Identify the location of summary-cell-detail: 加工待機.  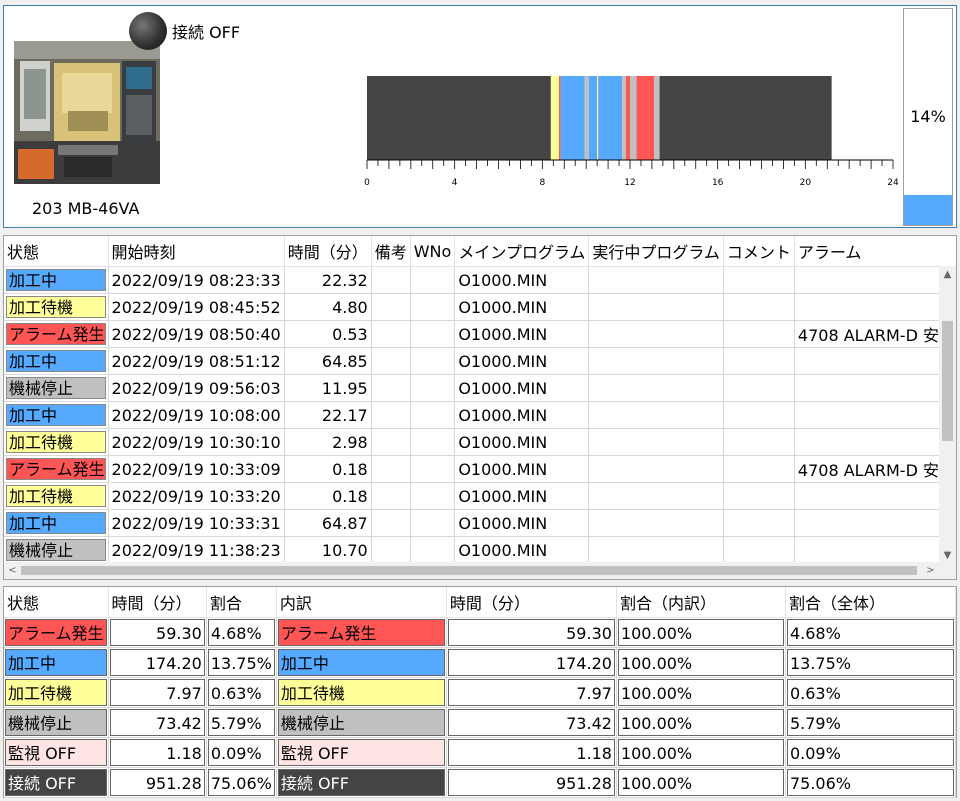
(361, 692).